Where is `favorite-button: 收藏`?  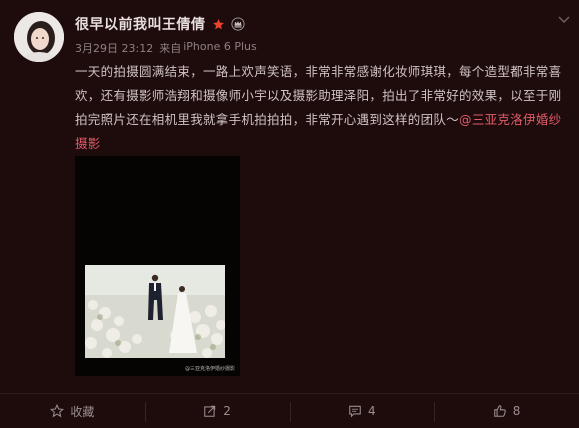
favorite-button: 收藏 is located at coordinates (72, 411).